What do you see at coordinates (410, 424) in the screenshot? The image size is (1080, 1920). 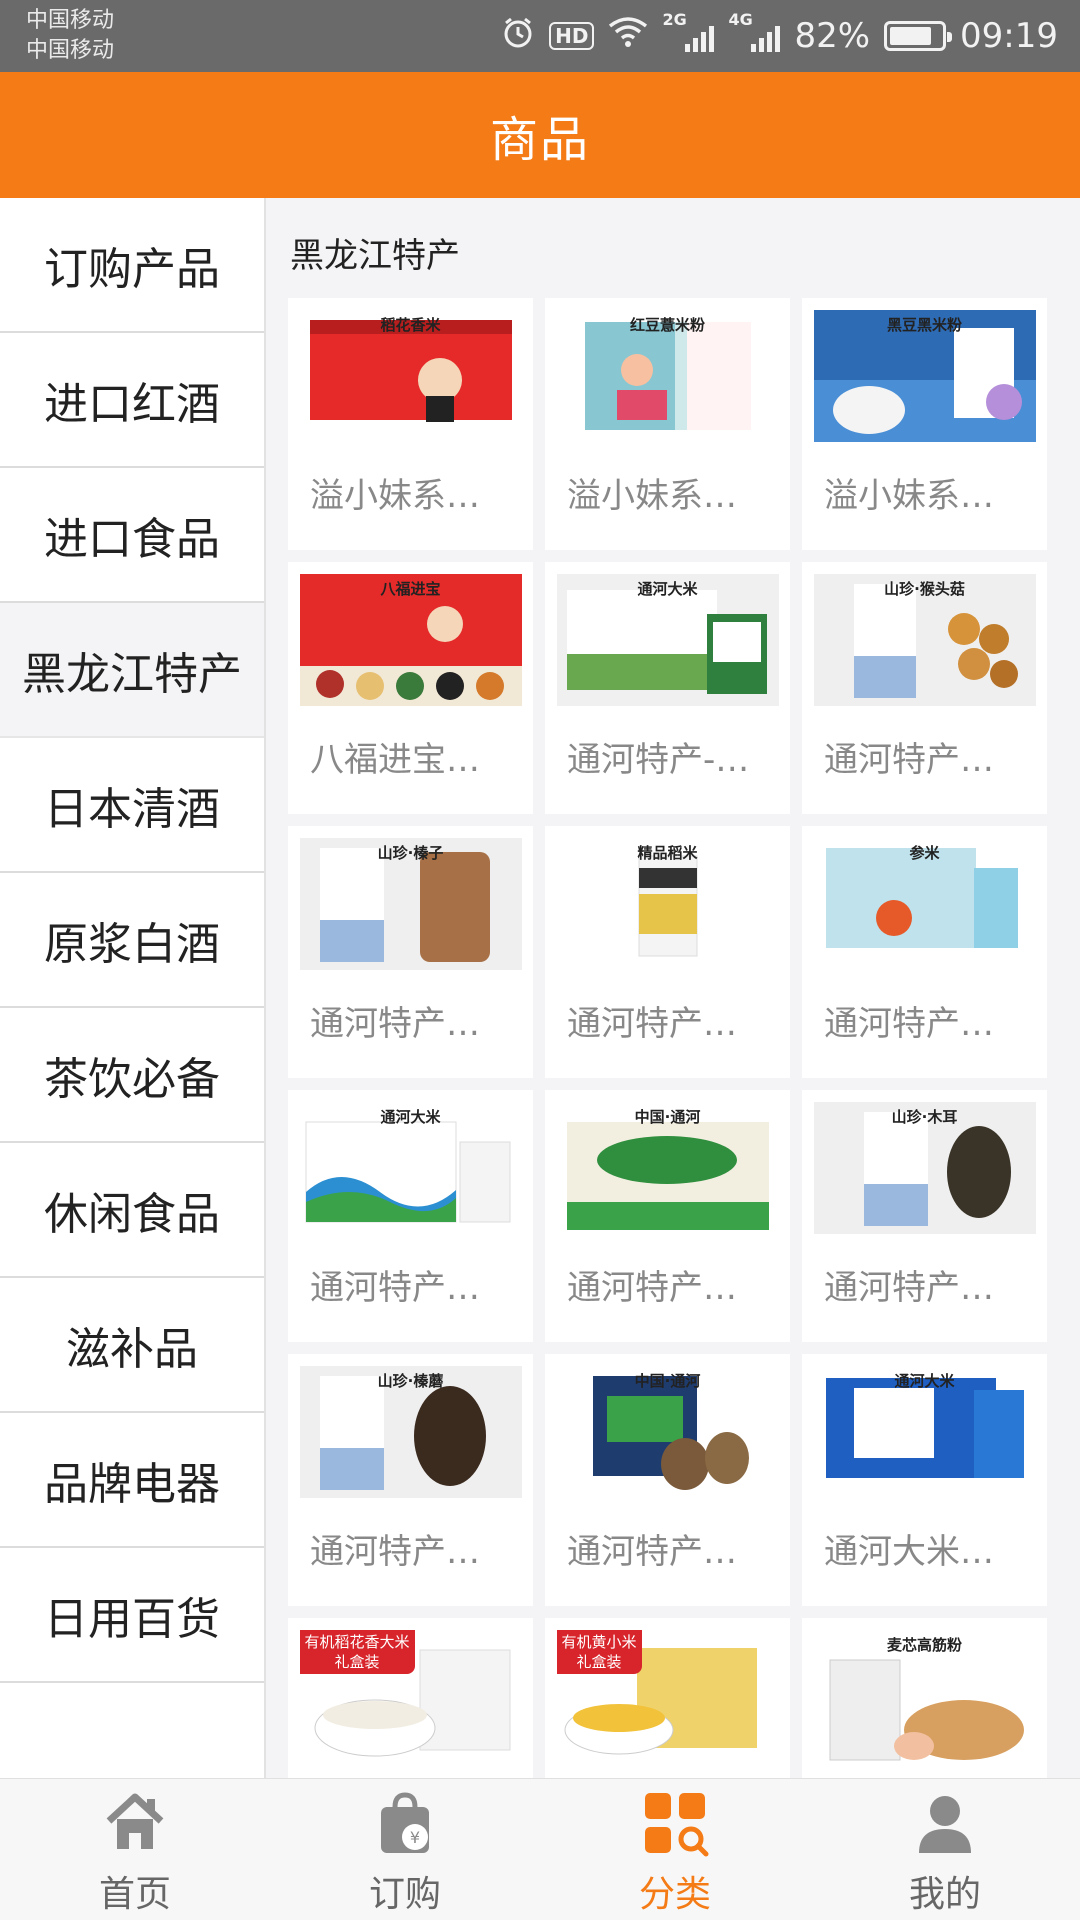 I see `product-card: 稻花香米溢小妹系列稻花香米` at bounding box center [410, 424].